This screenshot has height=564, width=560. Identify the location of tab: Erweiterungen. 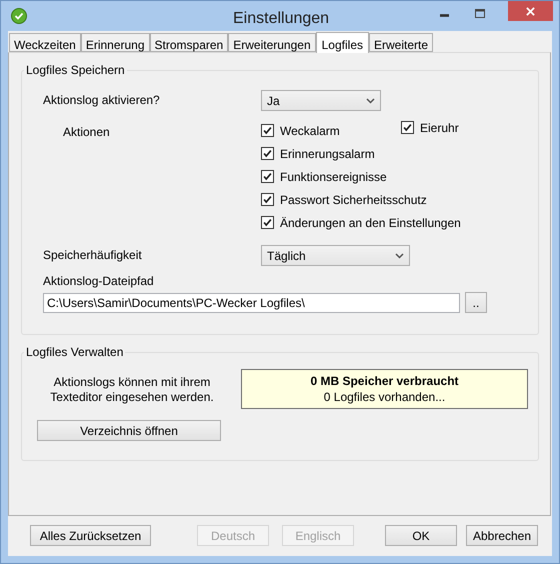
(272, 42).